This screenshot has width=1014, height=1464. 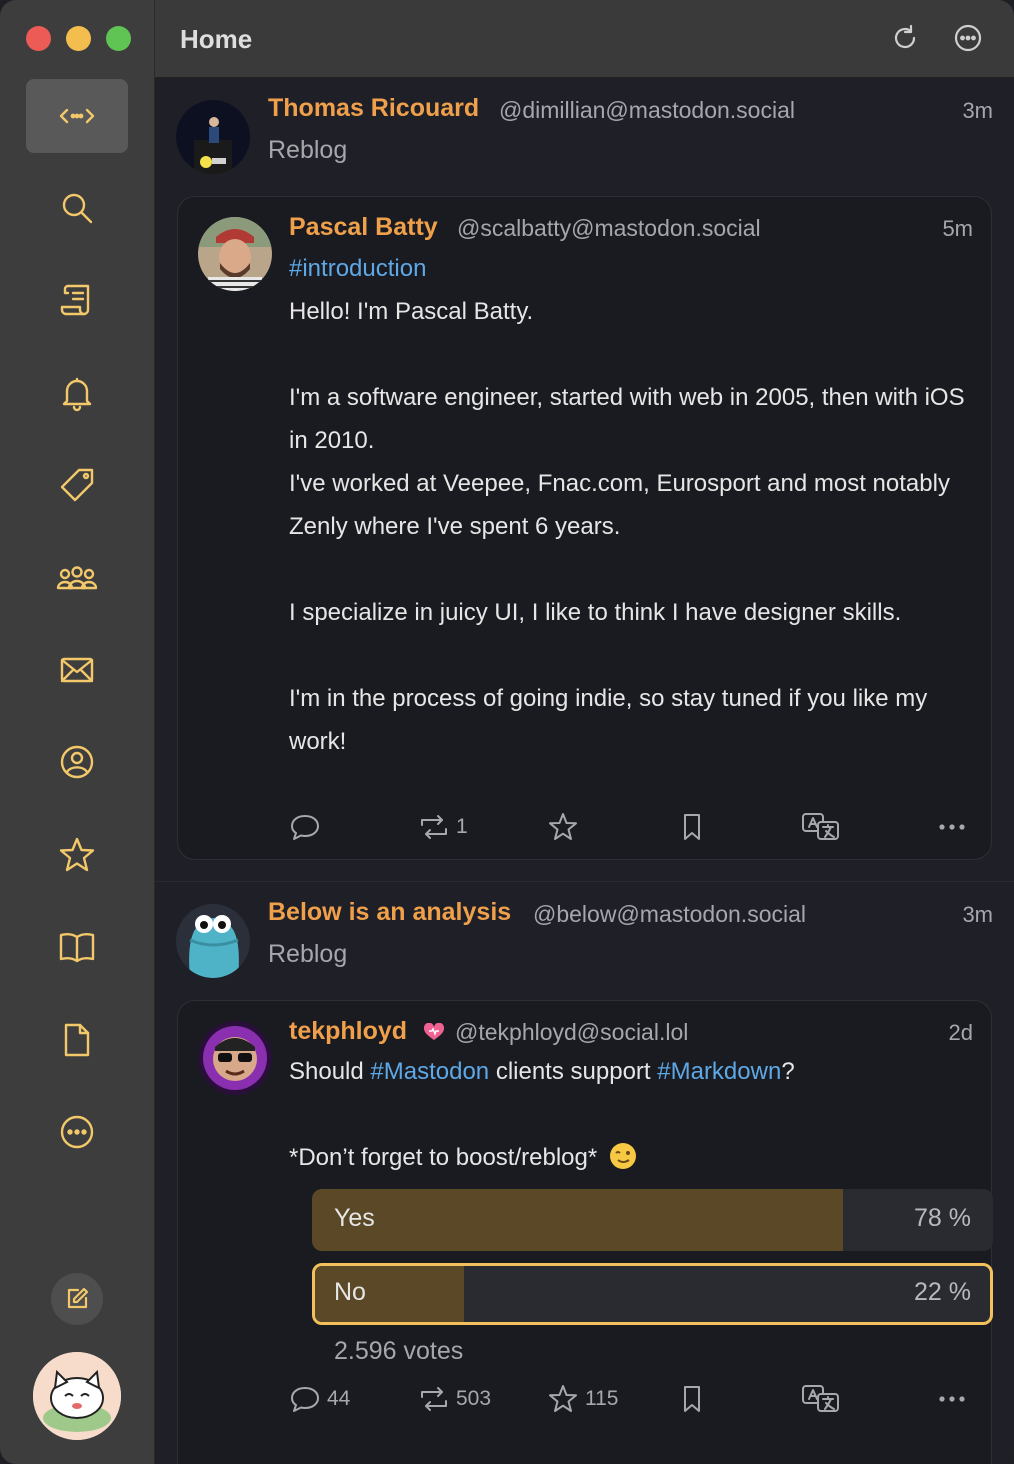 What do you see at coordinates (602, 1398) in the screenshot?
I see `favorite-count: 115` at bounding box center [602, 1398].